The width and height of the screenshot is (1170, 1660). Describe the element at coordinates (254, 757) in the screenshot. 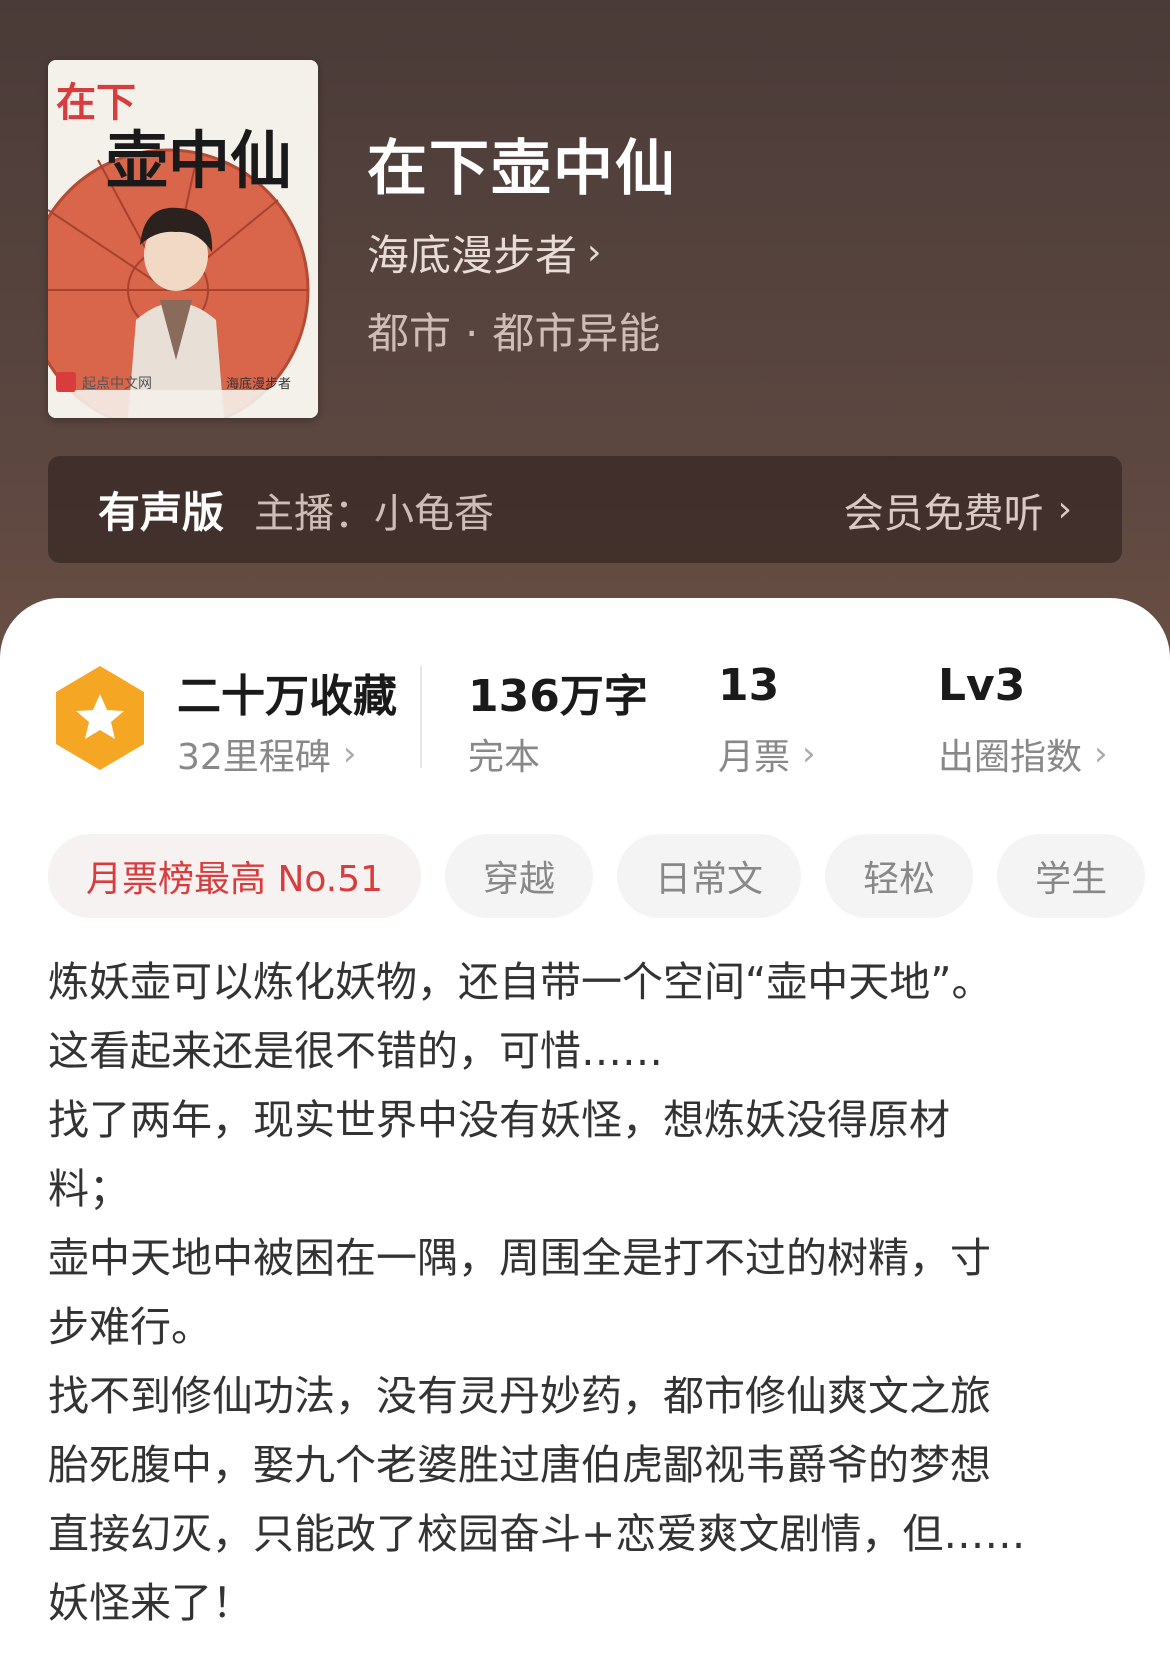

I see `milestones-label: 32里程碑` at that location.